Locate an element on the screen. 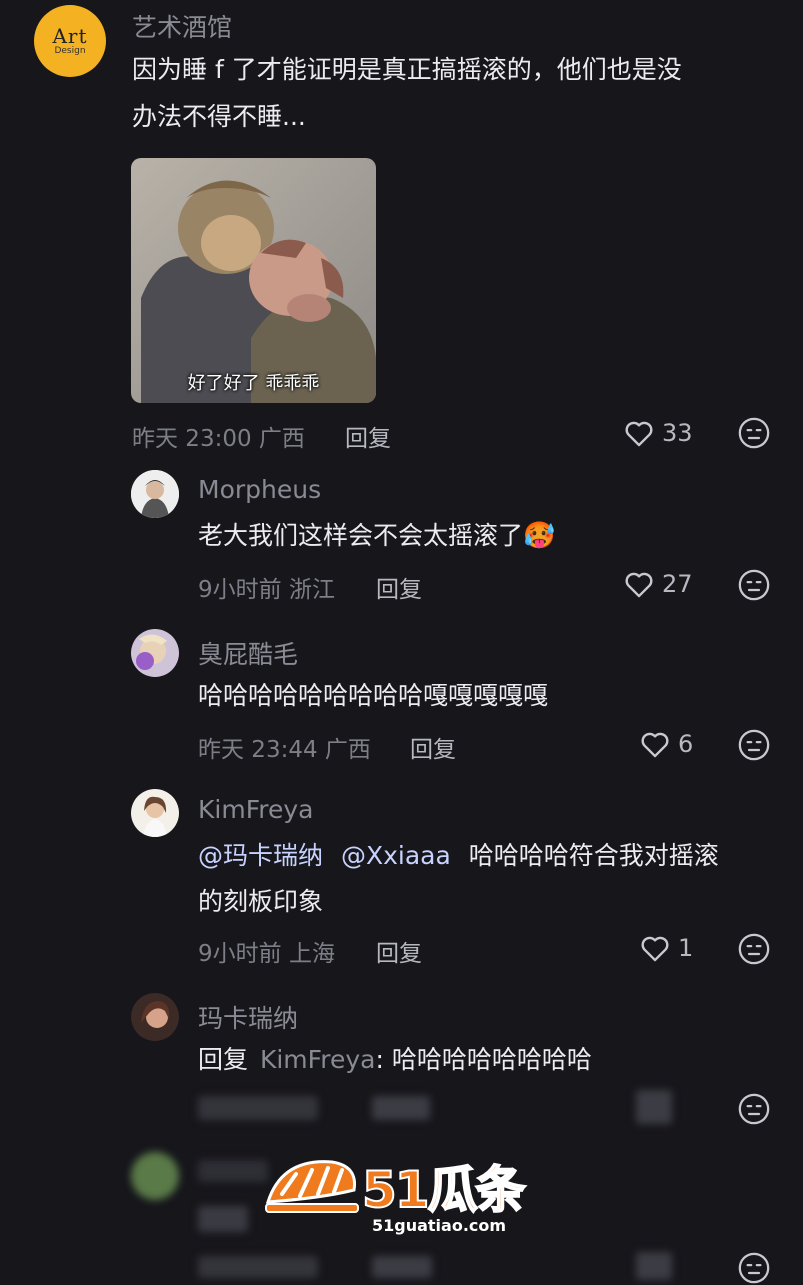  mention-link: @Xxiaaa is located at coordinates (396, 855).